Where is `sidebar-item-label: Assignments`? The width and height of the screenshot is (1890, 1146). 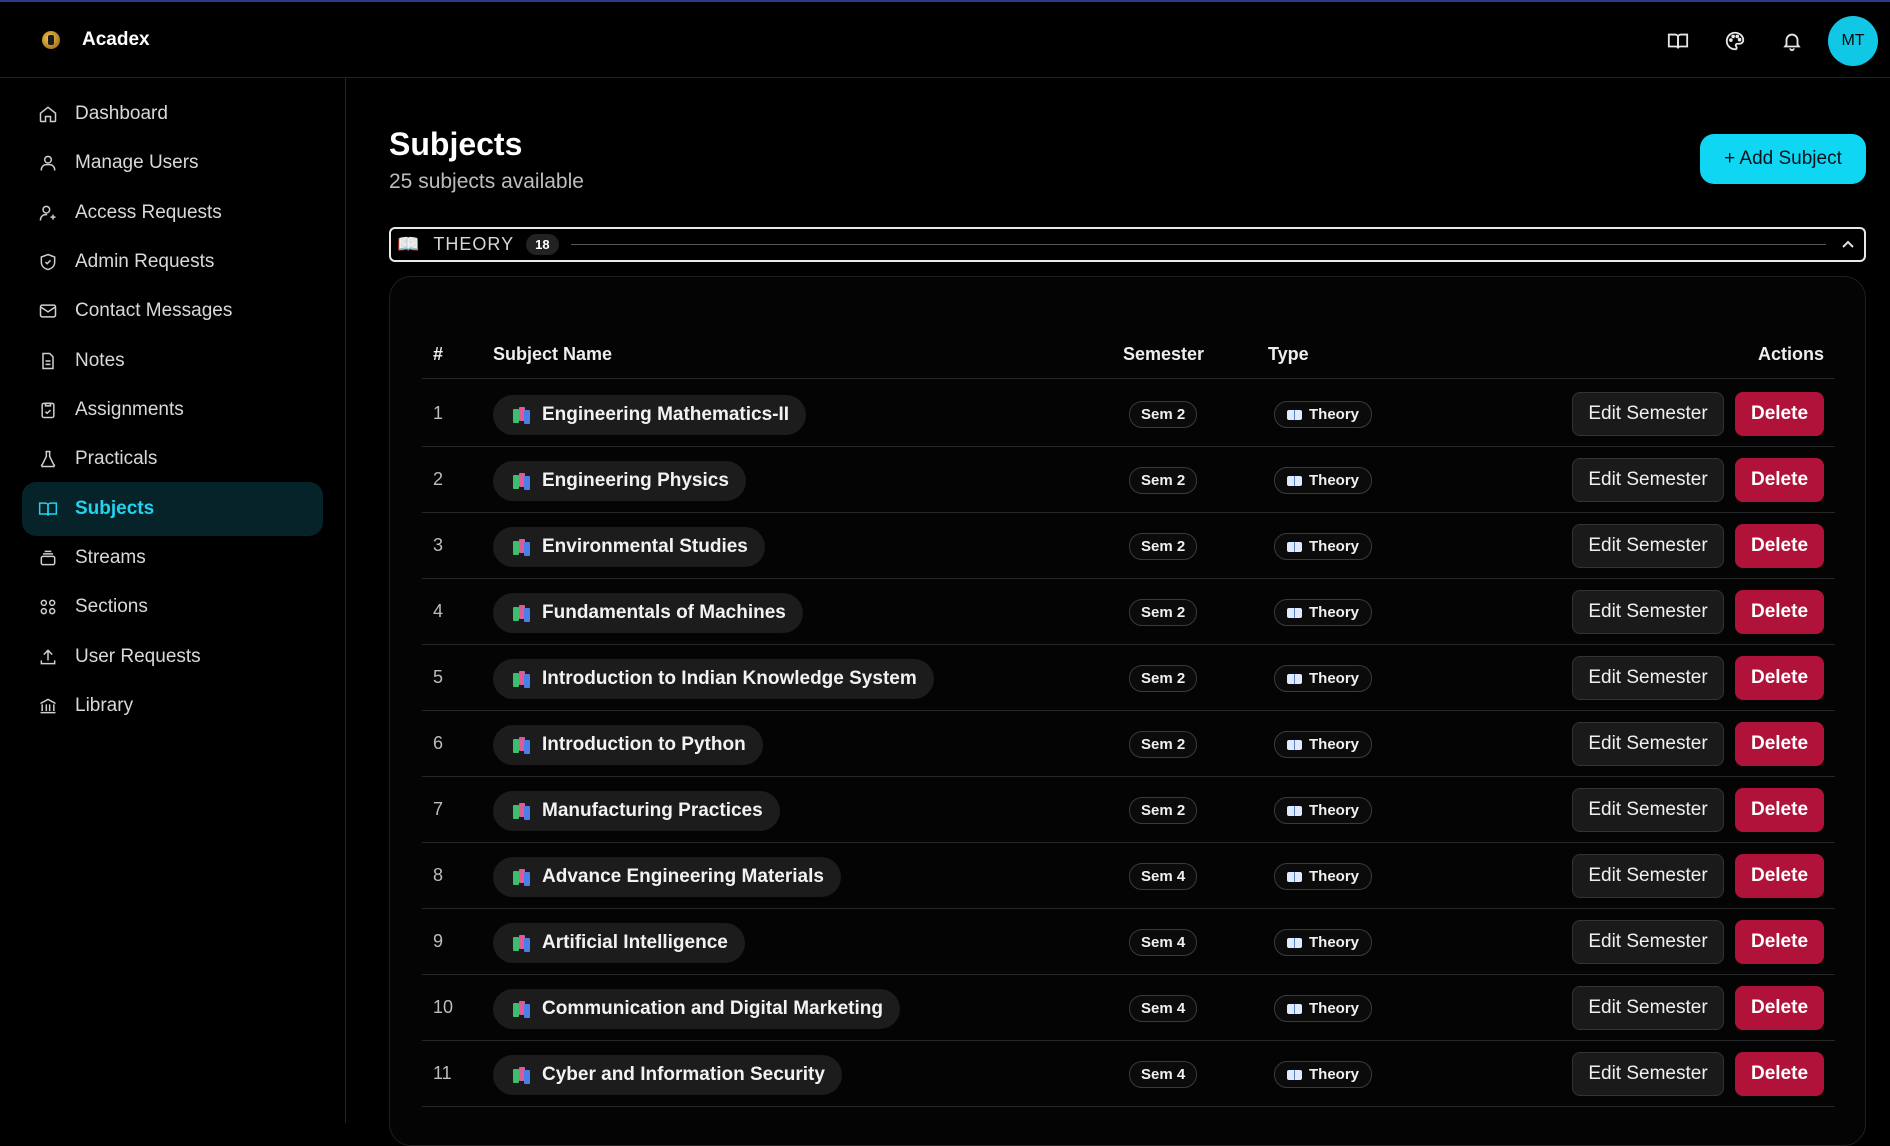
sidebar-item-label: Assignments is located at coordinates (129, 409).